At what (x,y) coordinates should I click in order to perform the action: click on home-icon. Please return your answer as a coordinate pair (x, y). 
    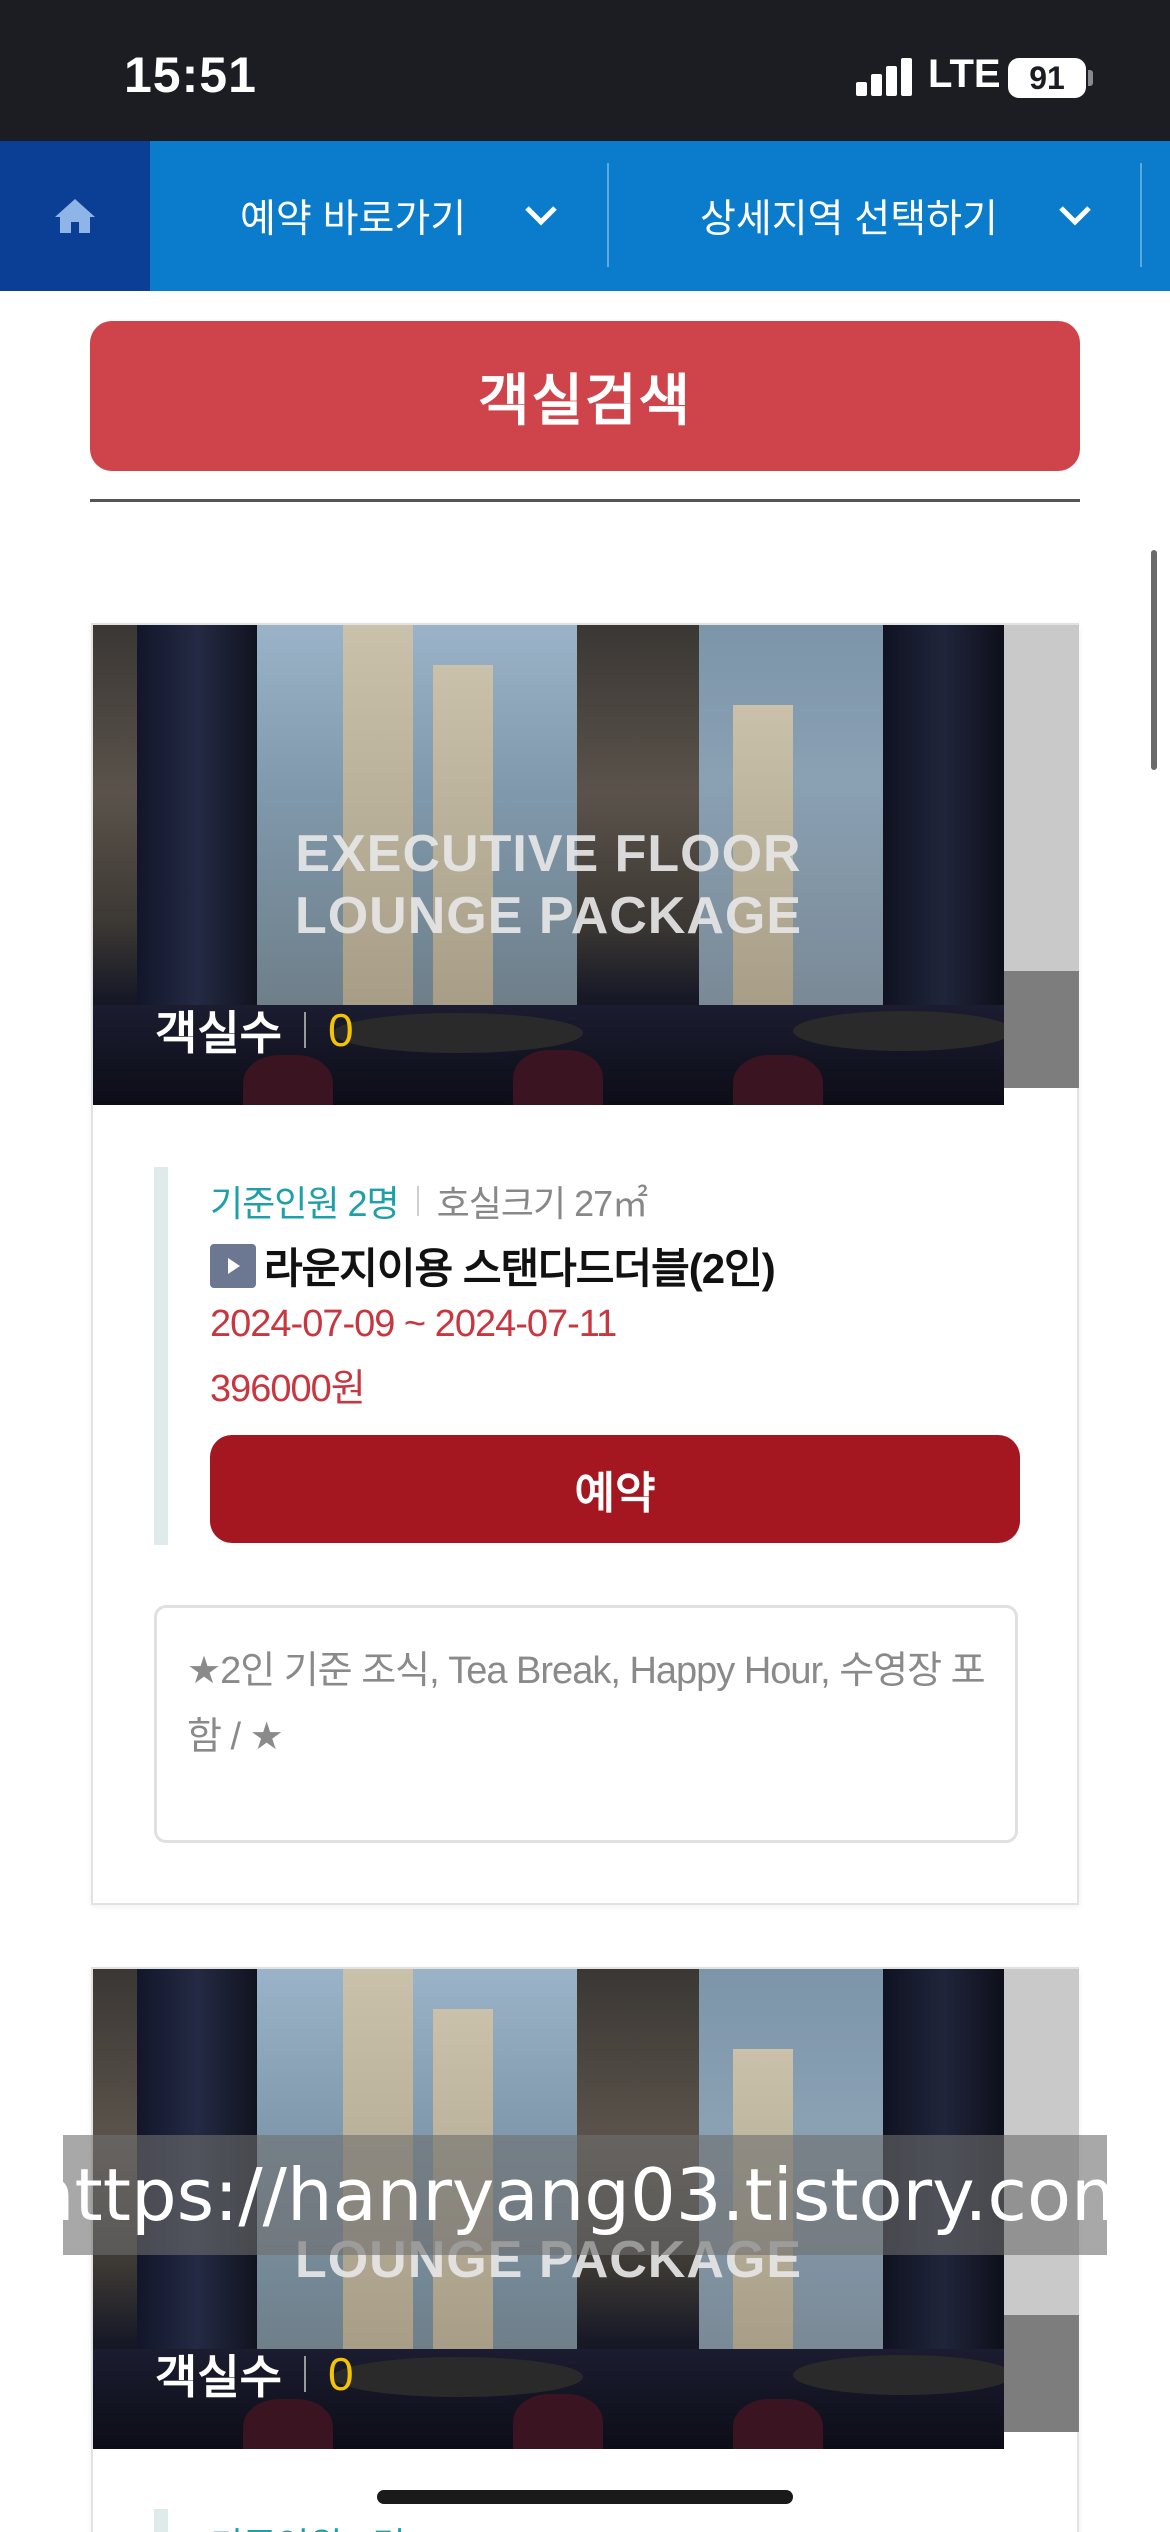
    Looking at the image, I should click on (75, 216).